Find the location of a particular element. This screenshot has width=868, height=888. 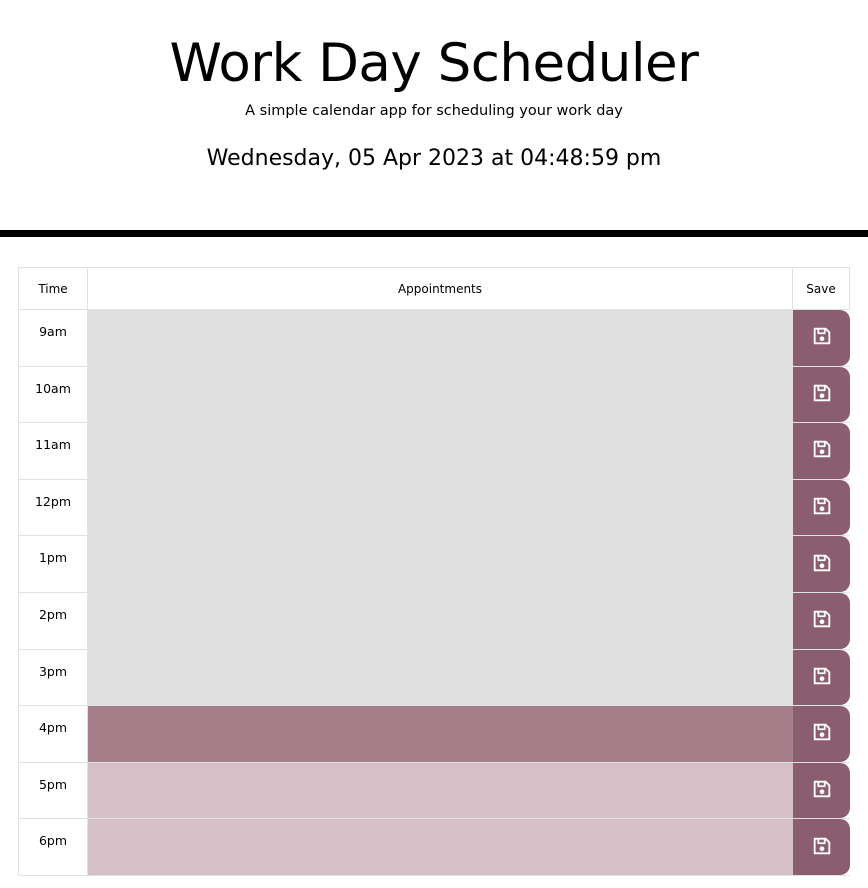

hour-label: 9am is located at coordinates (52, 338).